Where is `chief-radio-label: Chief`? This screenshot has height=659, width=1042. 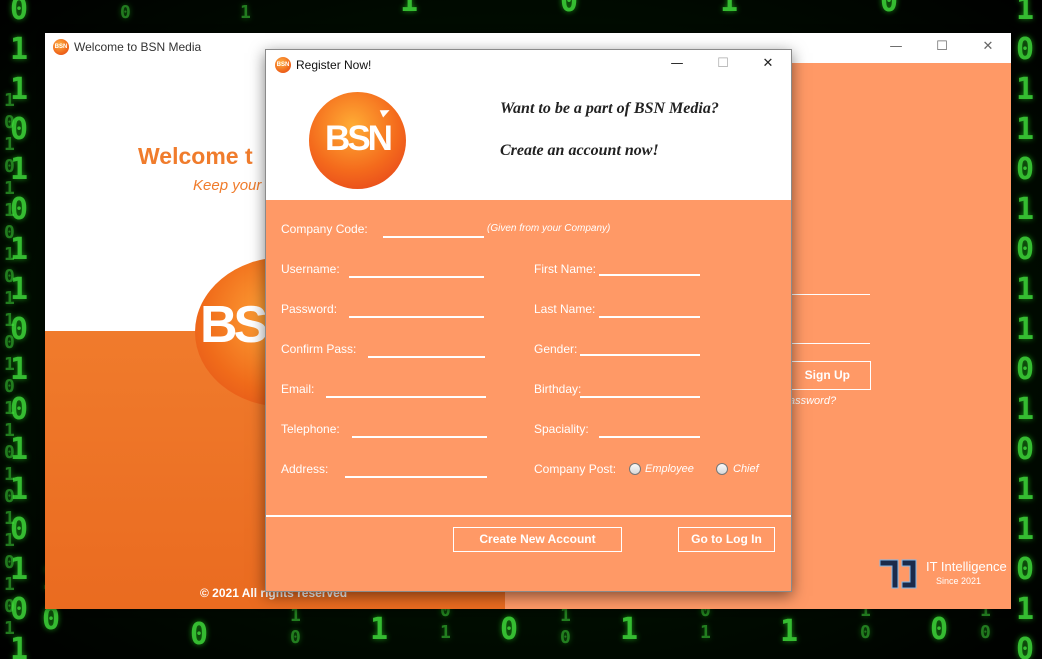
chief-radio-label: Chief is located at coordinates (746, 469).